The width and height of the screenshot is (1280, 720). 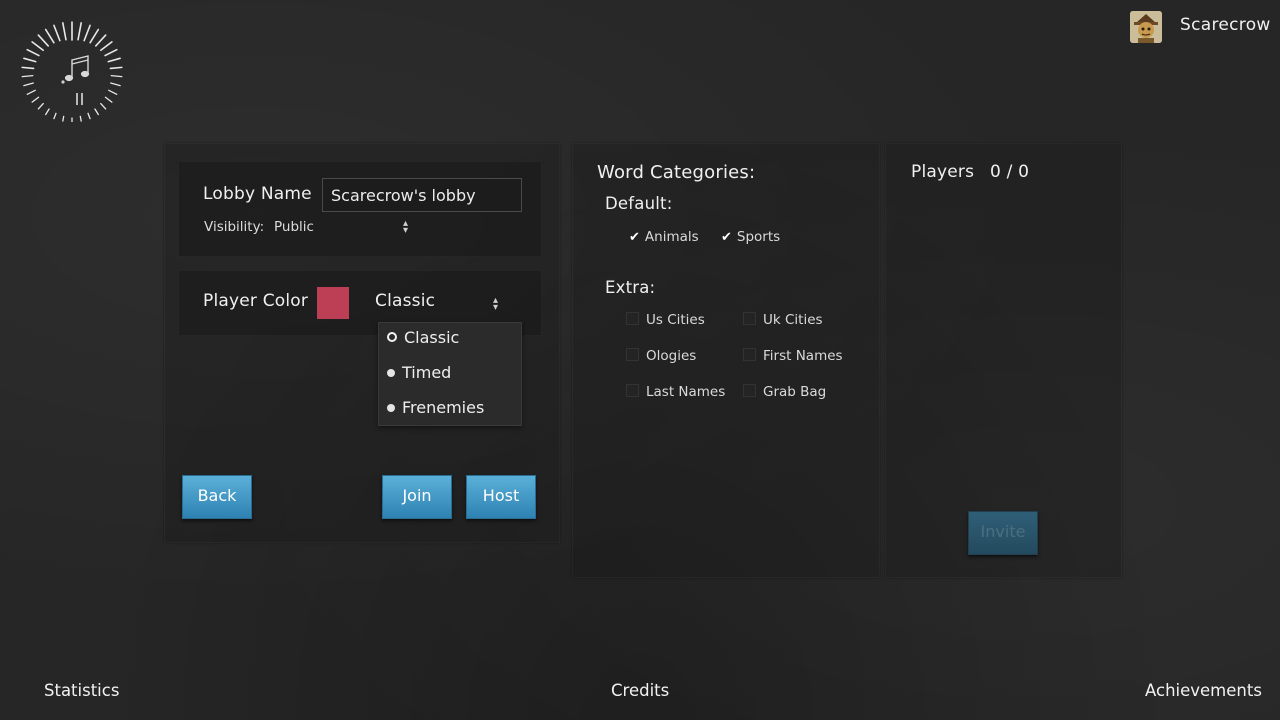 I want to click on category-label: Us Cities, so click(x=675, y=320).